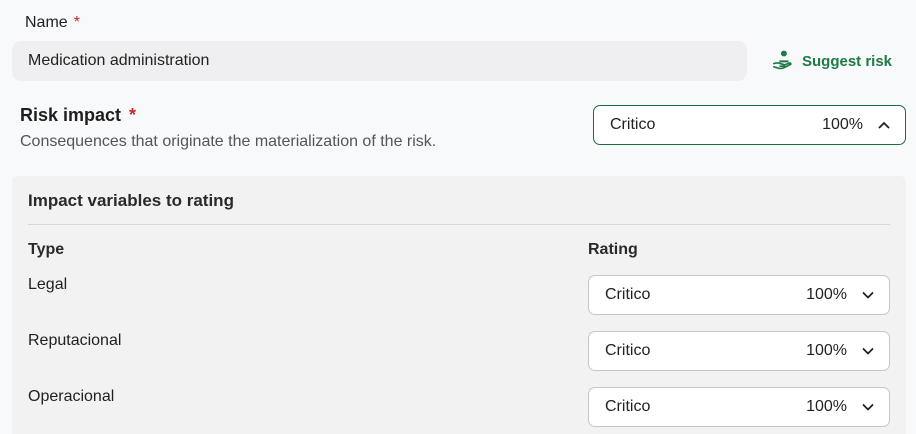 This screenshot has width=916, height=434. Describe the element at coordinates (131, 200) in the screenshot. I see `panel-title: Impact variables to rating` at that location.